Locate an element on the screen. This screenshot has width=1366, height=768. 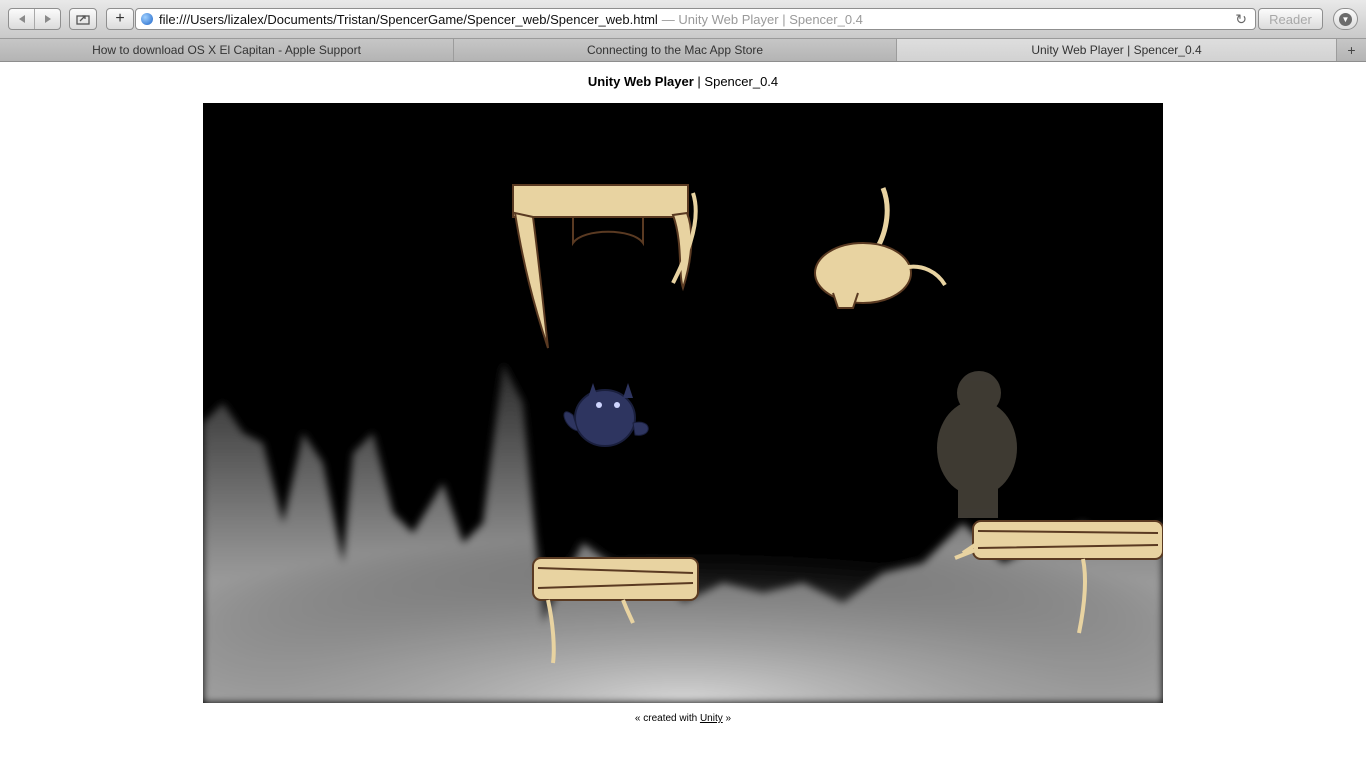
share-icon is located at coordinates (83, 20).